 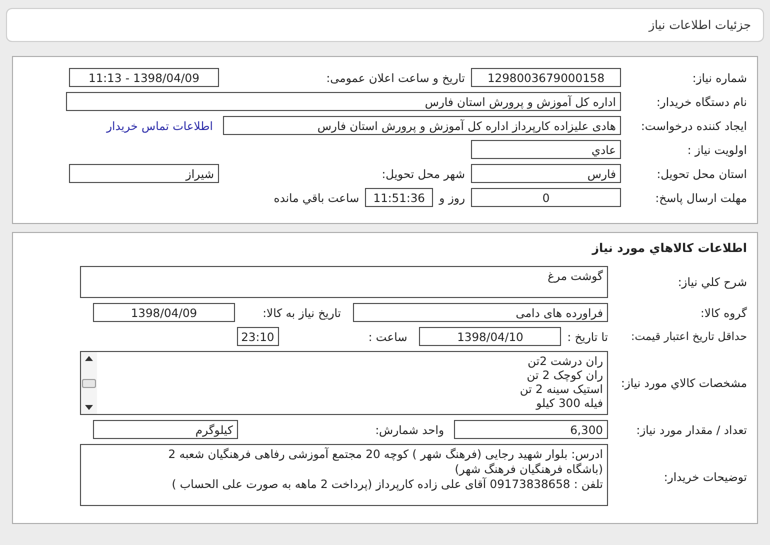 I want to click on field-label: تاریخ و ساعت اعلان عمومی:, so click(x=395, y=77).